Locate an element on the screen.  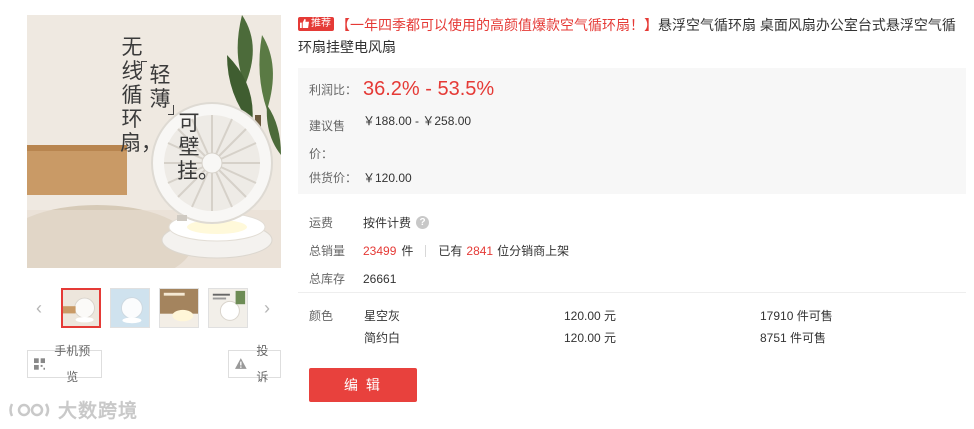
mobile-preview-label: 手机预览 is located at coordinates (72, 364).